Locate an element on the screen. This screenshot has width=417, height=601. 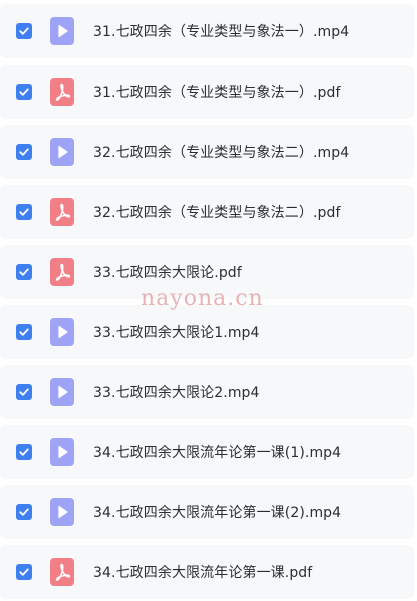
file-name: 33.七政四余大限论.pdf is located at coordinates (167, 273).